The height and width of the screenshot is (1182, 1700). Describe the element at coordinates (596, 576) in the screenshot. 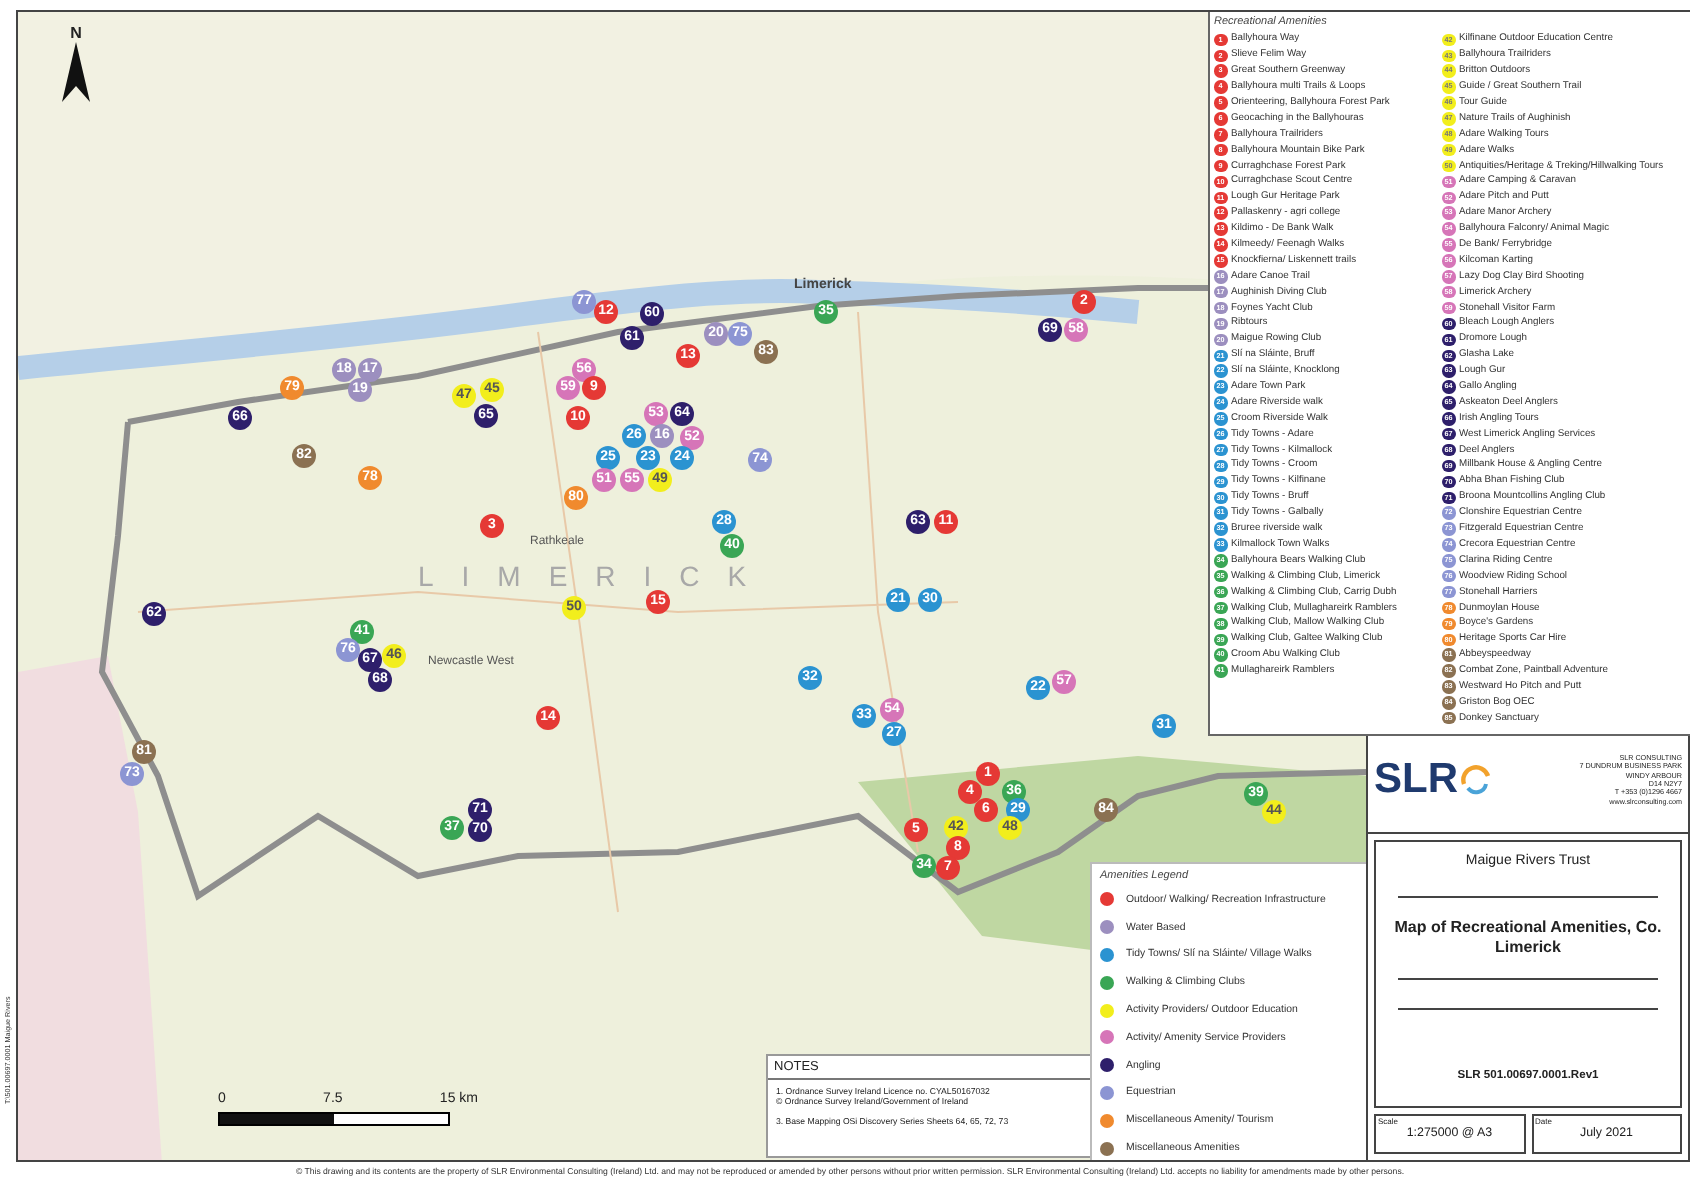

I see `county-label: LIMERICK` at that location.